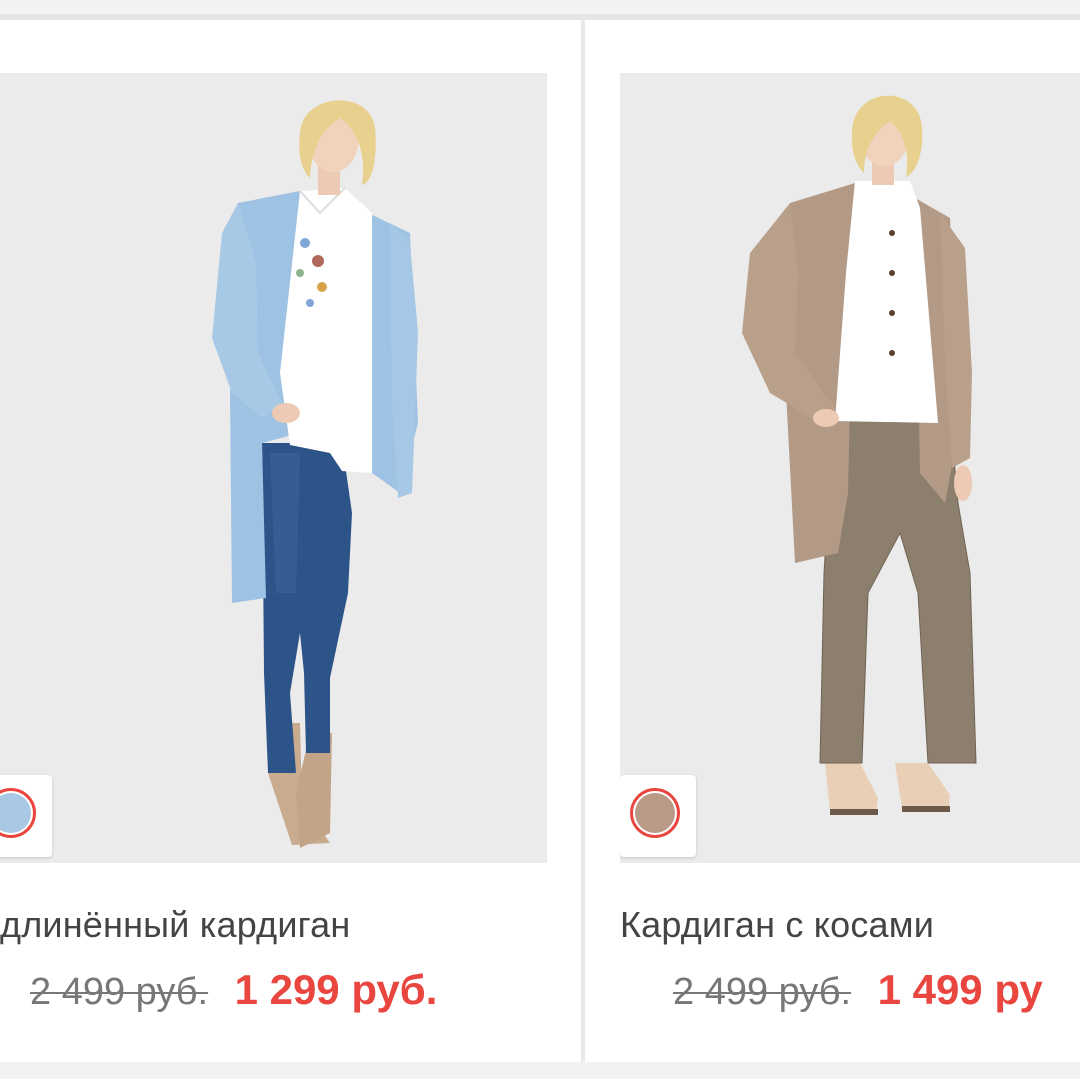 The width and height of the screenshot is (1080, 1079). What do you see at coordinates (175, 925) in the screenshot?
I see `product-title-1: длинённый кардиган` at bounding box center [175, 925].